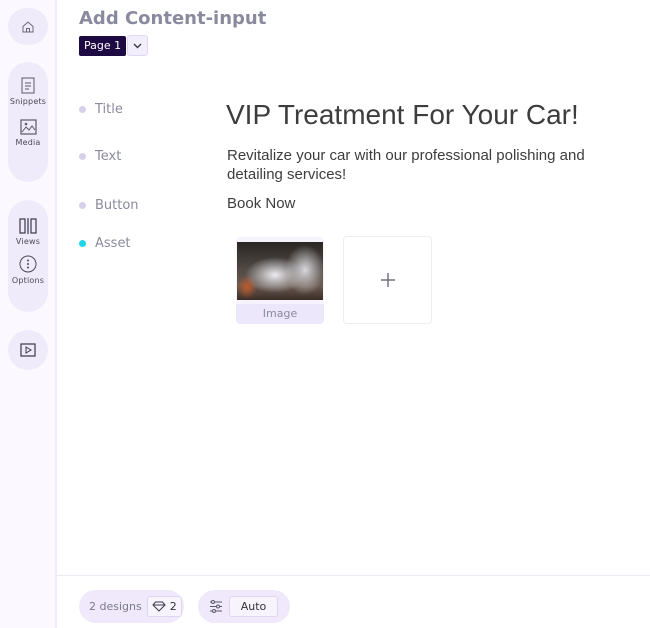 The height and width of the screenshot is (628, 650). I want to click on field-item-text: Text, so click(100, 156).